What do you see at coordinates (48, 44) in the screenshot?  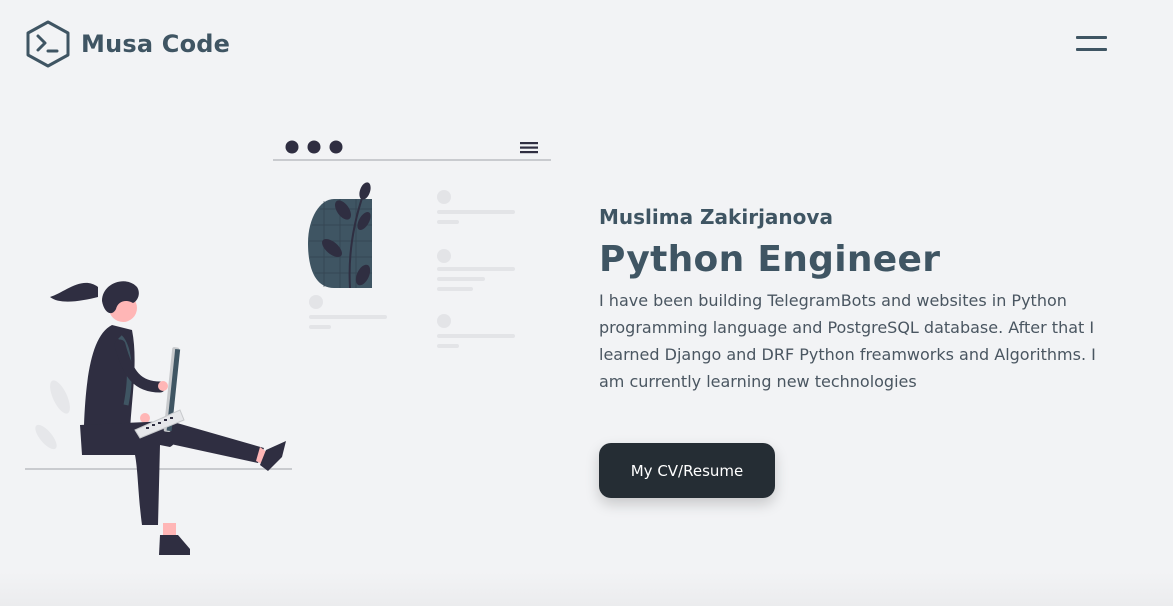 I see `terminal-hexagon-icon` at bounding box center [48, 44].